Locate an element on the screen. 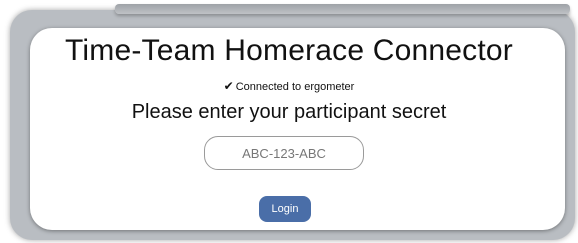 This screenshot has width=578, height=243. participant-secret-input is located at coordinates (284, 153).